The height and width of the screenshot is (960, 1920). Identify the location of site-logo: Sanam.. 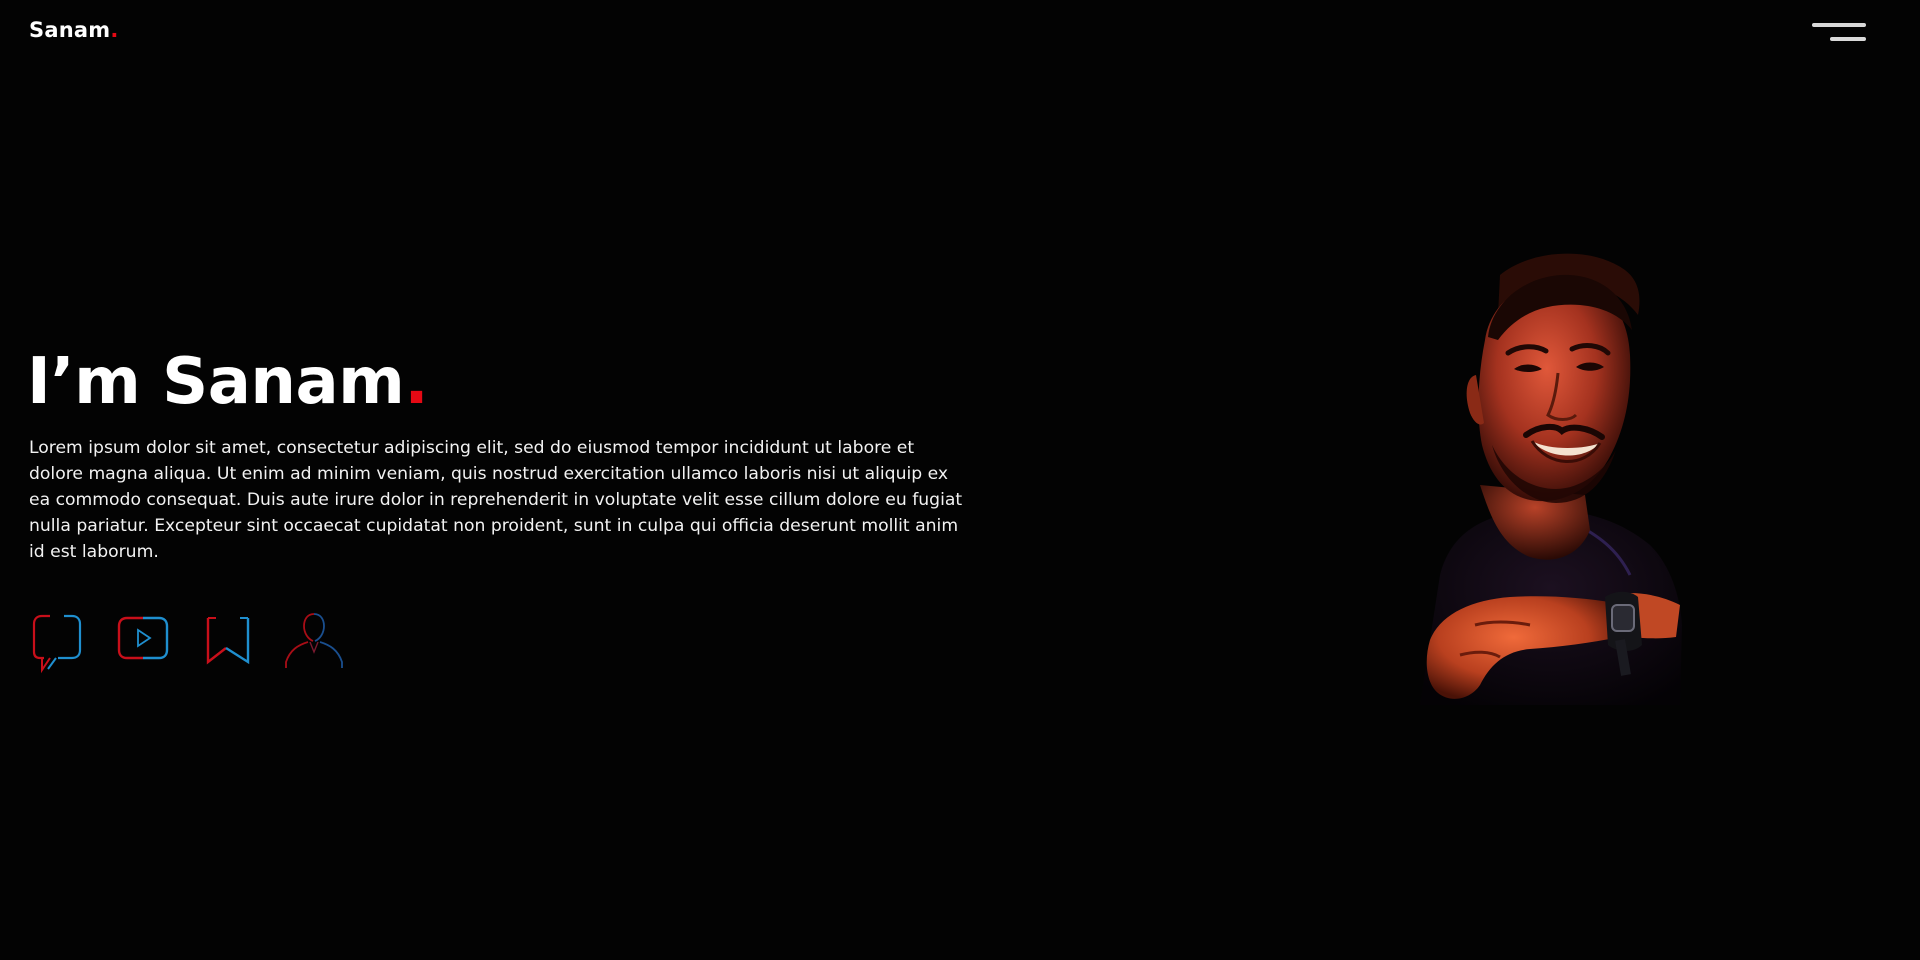
(74, 30).